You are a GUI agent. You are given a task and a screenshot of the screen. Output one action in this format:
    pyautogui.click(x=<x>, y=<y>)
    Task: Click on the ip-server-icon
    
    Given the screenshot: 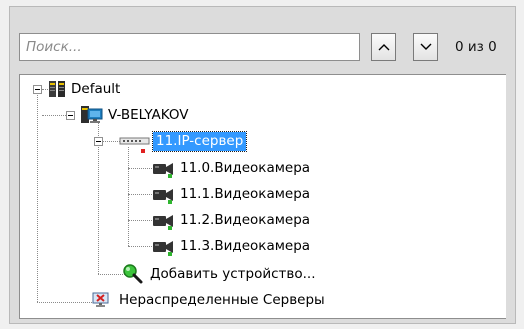 What is the action you would take?
    pyautogui.click(x=134, y=145)
    